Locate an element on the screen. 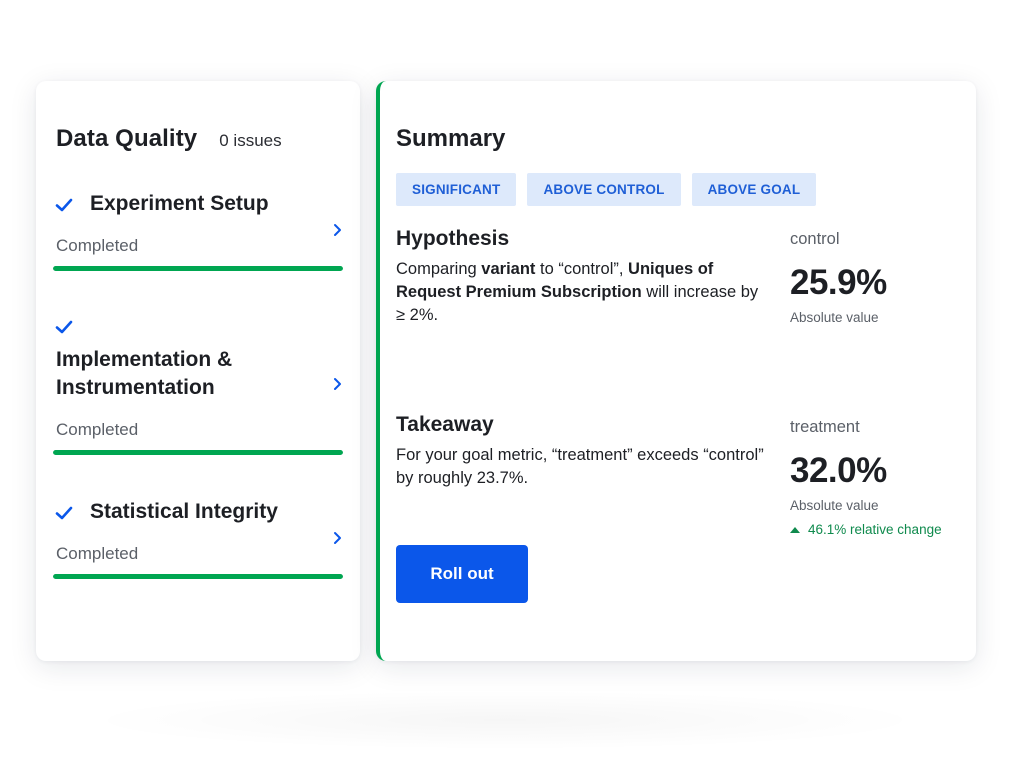 The image size is (1012, 771). up-arrow-icon is located at coordinates (795, 529).